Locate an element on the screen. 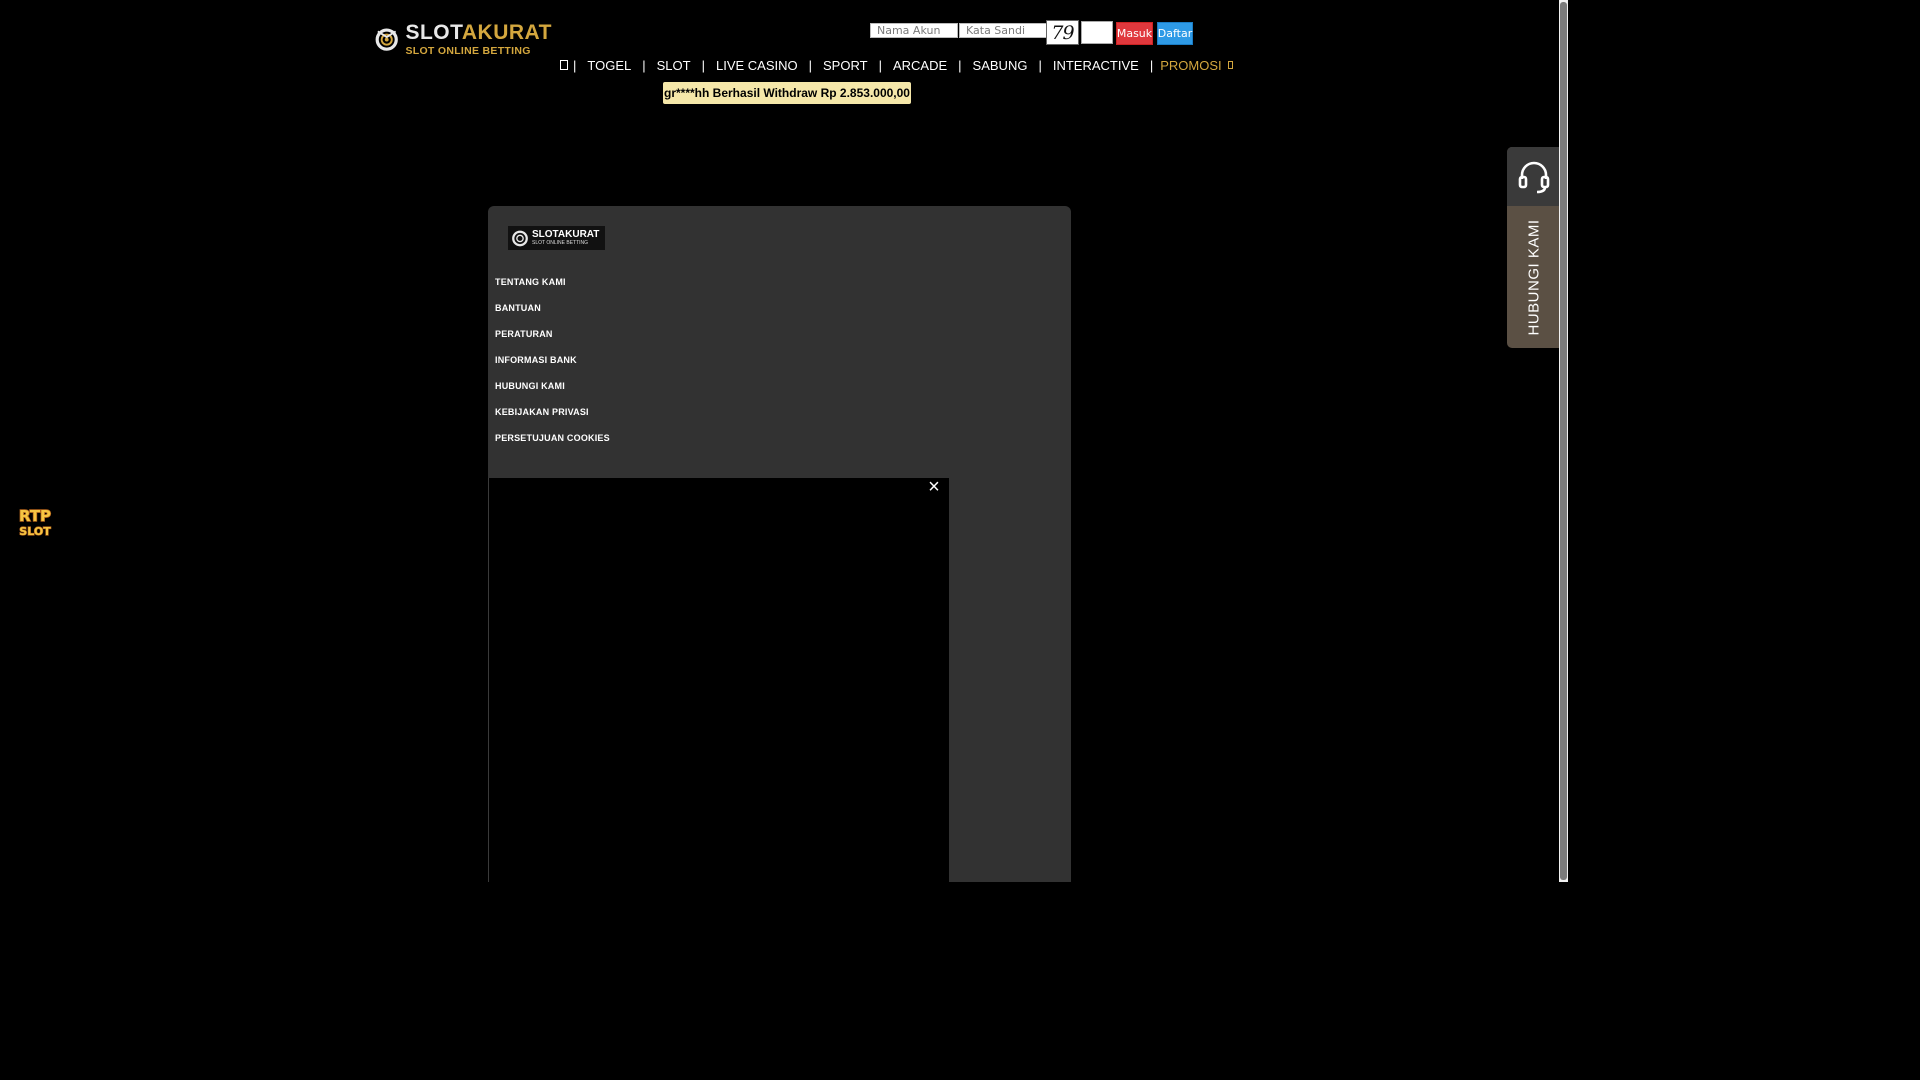 The height and width of the screenshot is (1080, 1920). promo-icon is located at coordinates (1230, 65).